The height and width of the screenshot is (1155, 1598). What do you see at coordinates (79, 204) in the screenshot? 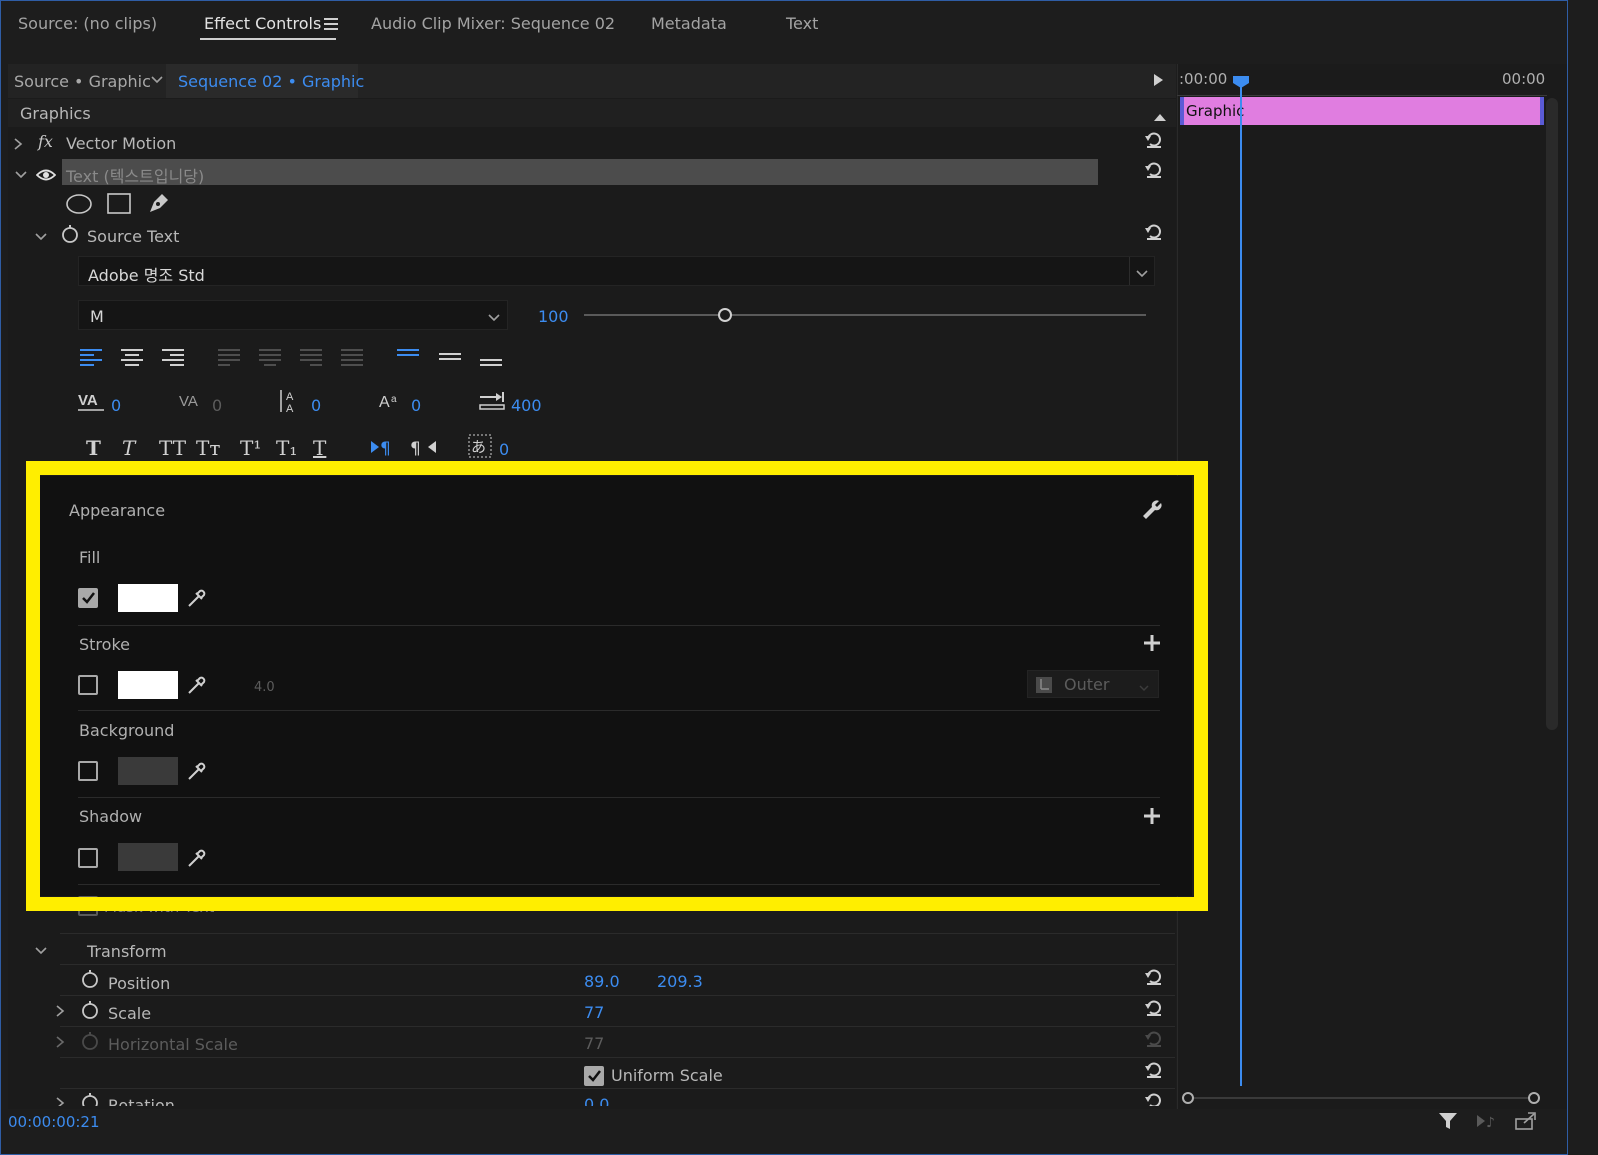
I see `ellipse-mask-icon` at bounding box center [79, 204].